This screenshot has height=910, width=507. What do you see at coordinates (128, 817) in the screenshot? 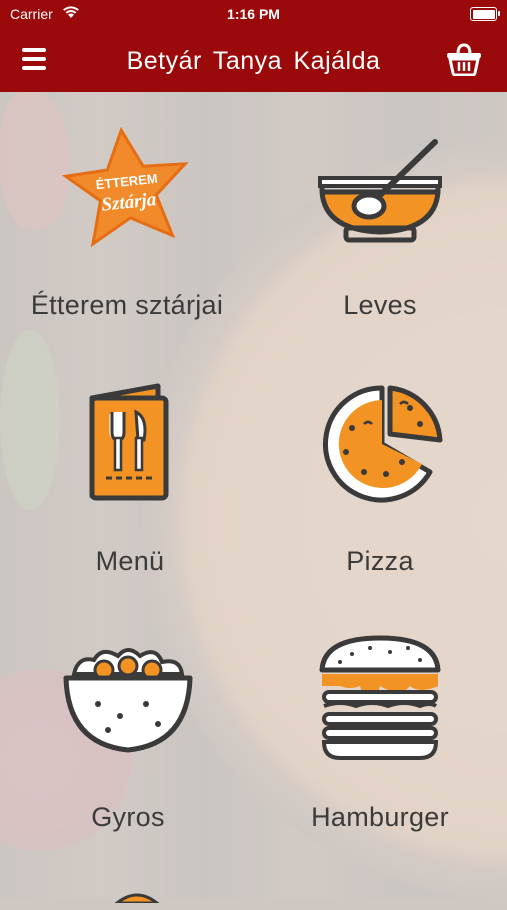
I see `category-label: Gyros` at bounding box center [128, 817].